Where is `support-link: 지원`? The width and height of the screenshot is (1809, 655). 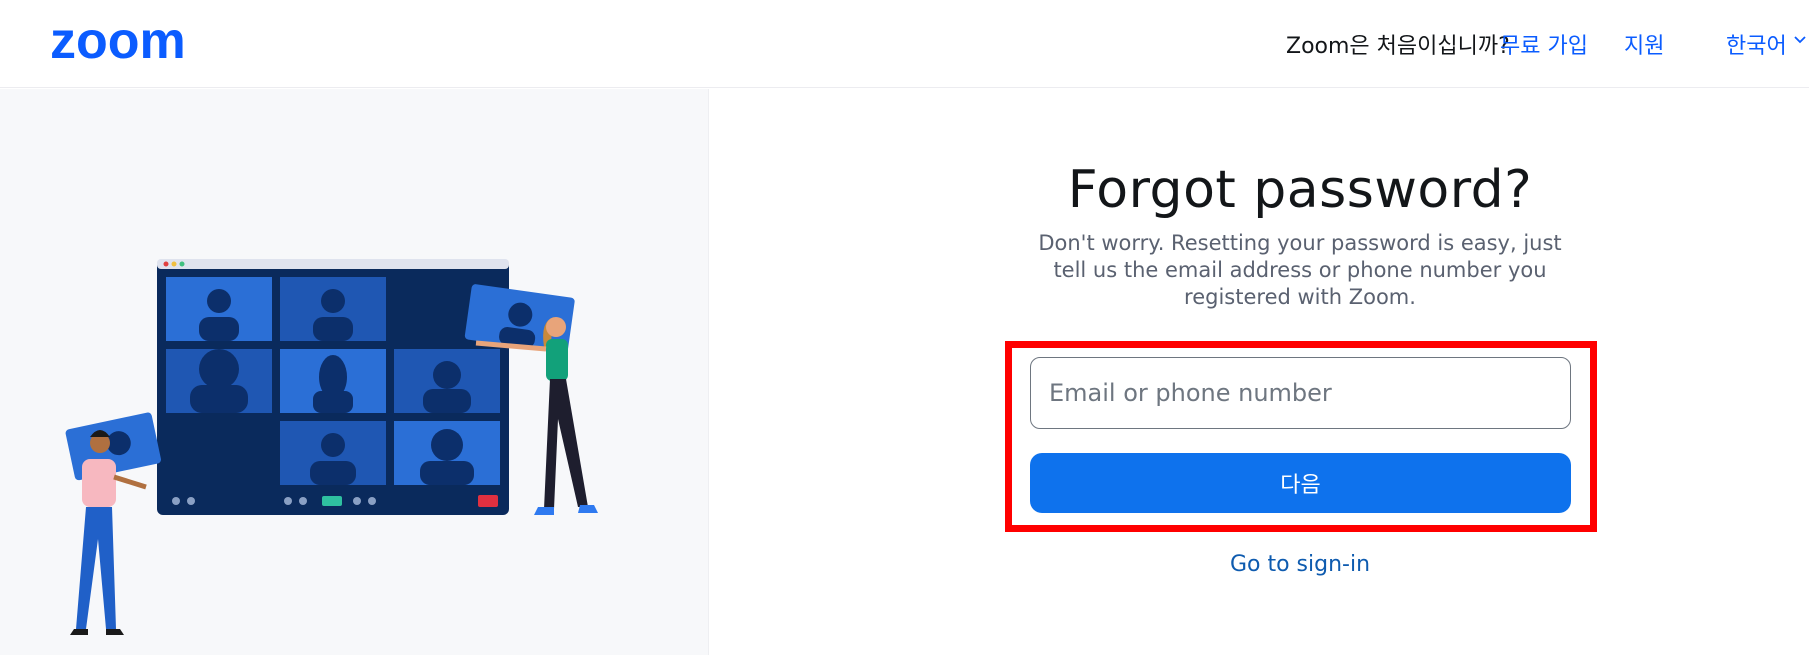
support-link: 지원 is located at coordinates (1644, 44).